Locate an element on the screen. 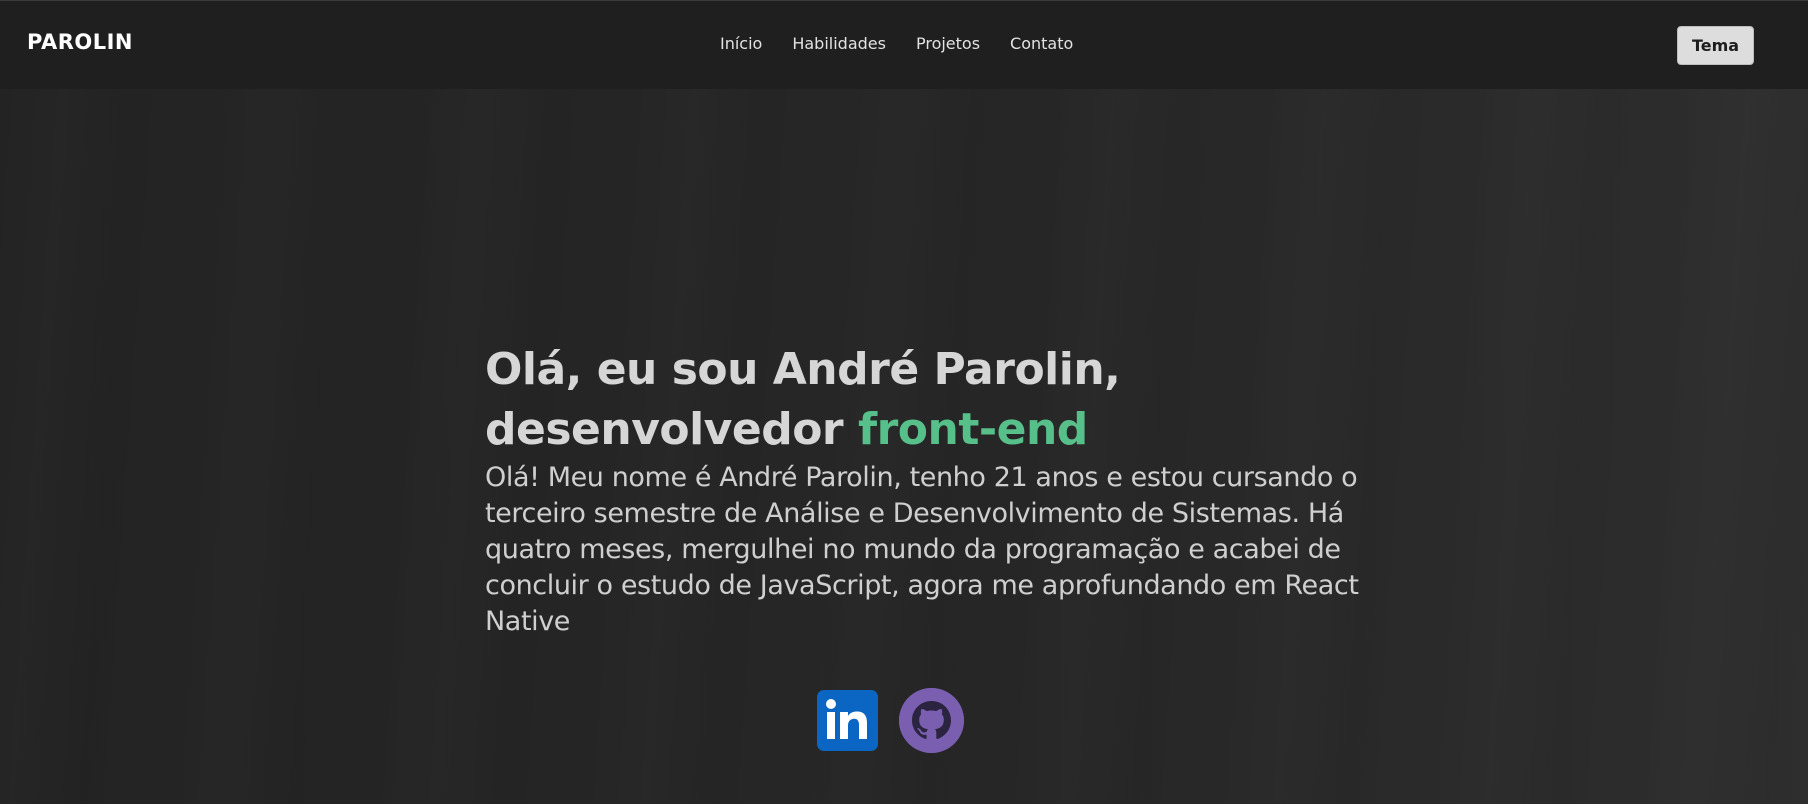  nav-link-projetos: Projetos is located at coordinates (948, 43).